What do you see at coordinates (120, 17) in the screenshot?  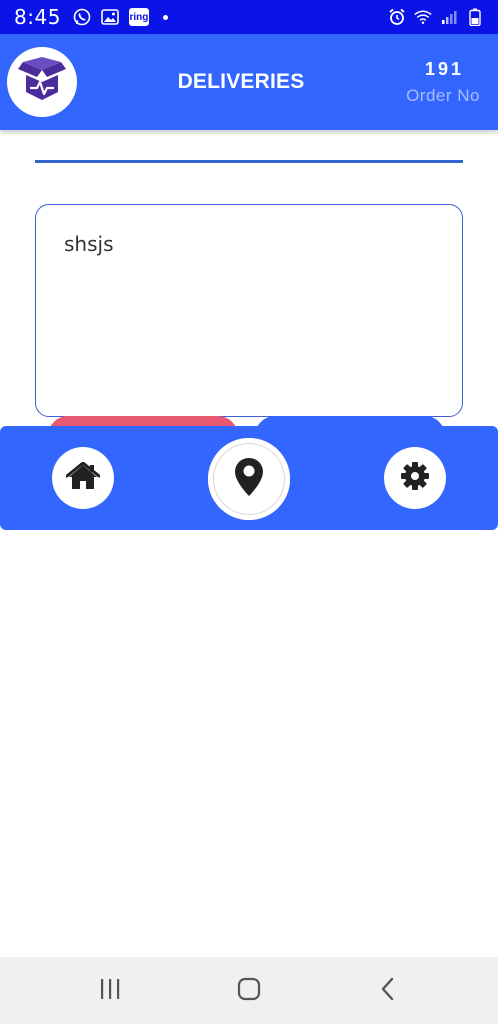 I see `status-notification-icons: ring` at bounding box center [120, 17].